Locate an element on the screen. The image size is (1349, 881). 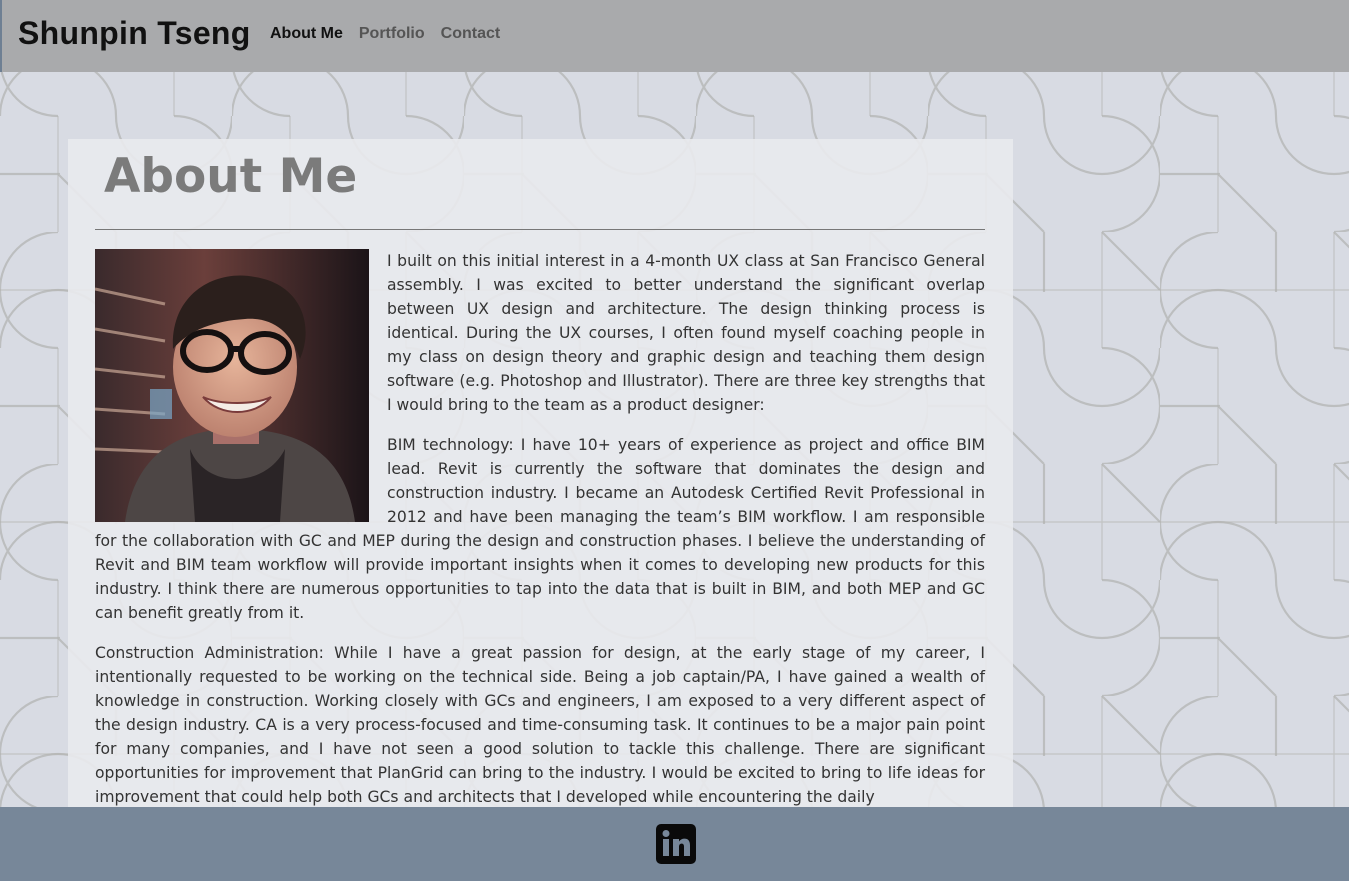
footer is located at coordinates (674, 844).